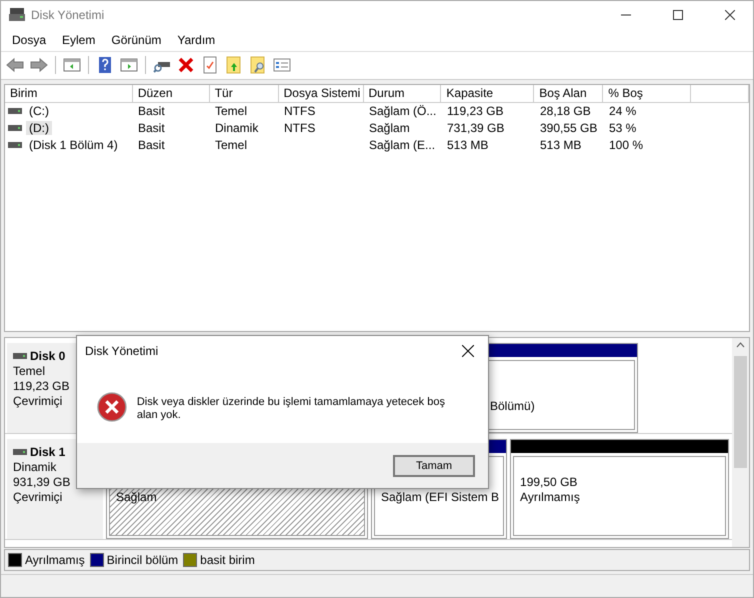  Describe the element at coordinates (622, 111) in the screenshot. I see `table-cell: 24 %` at that location.